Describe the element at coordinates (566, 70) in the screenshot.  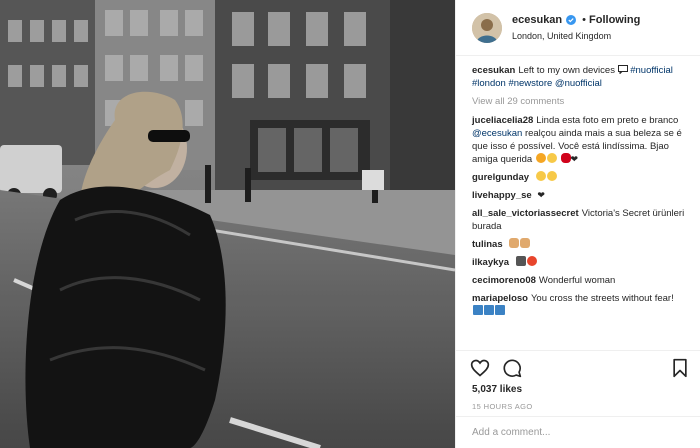
I see `caption-text: Left to my own devices` at that location.